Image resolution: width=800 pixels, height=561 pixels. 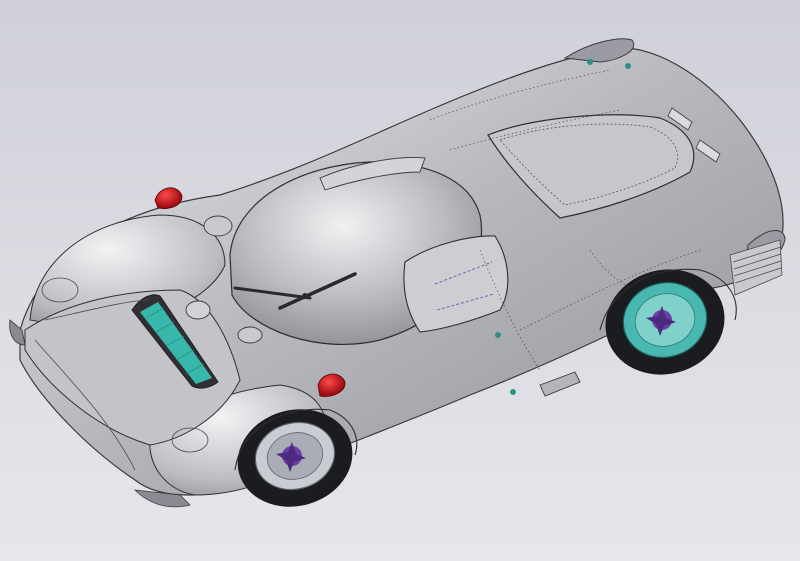 I want to click on mirror-left, so click(x=218, y=226).